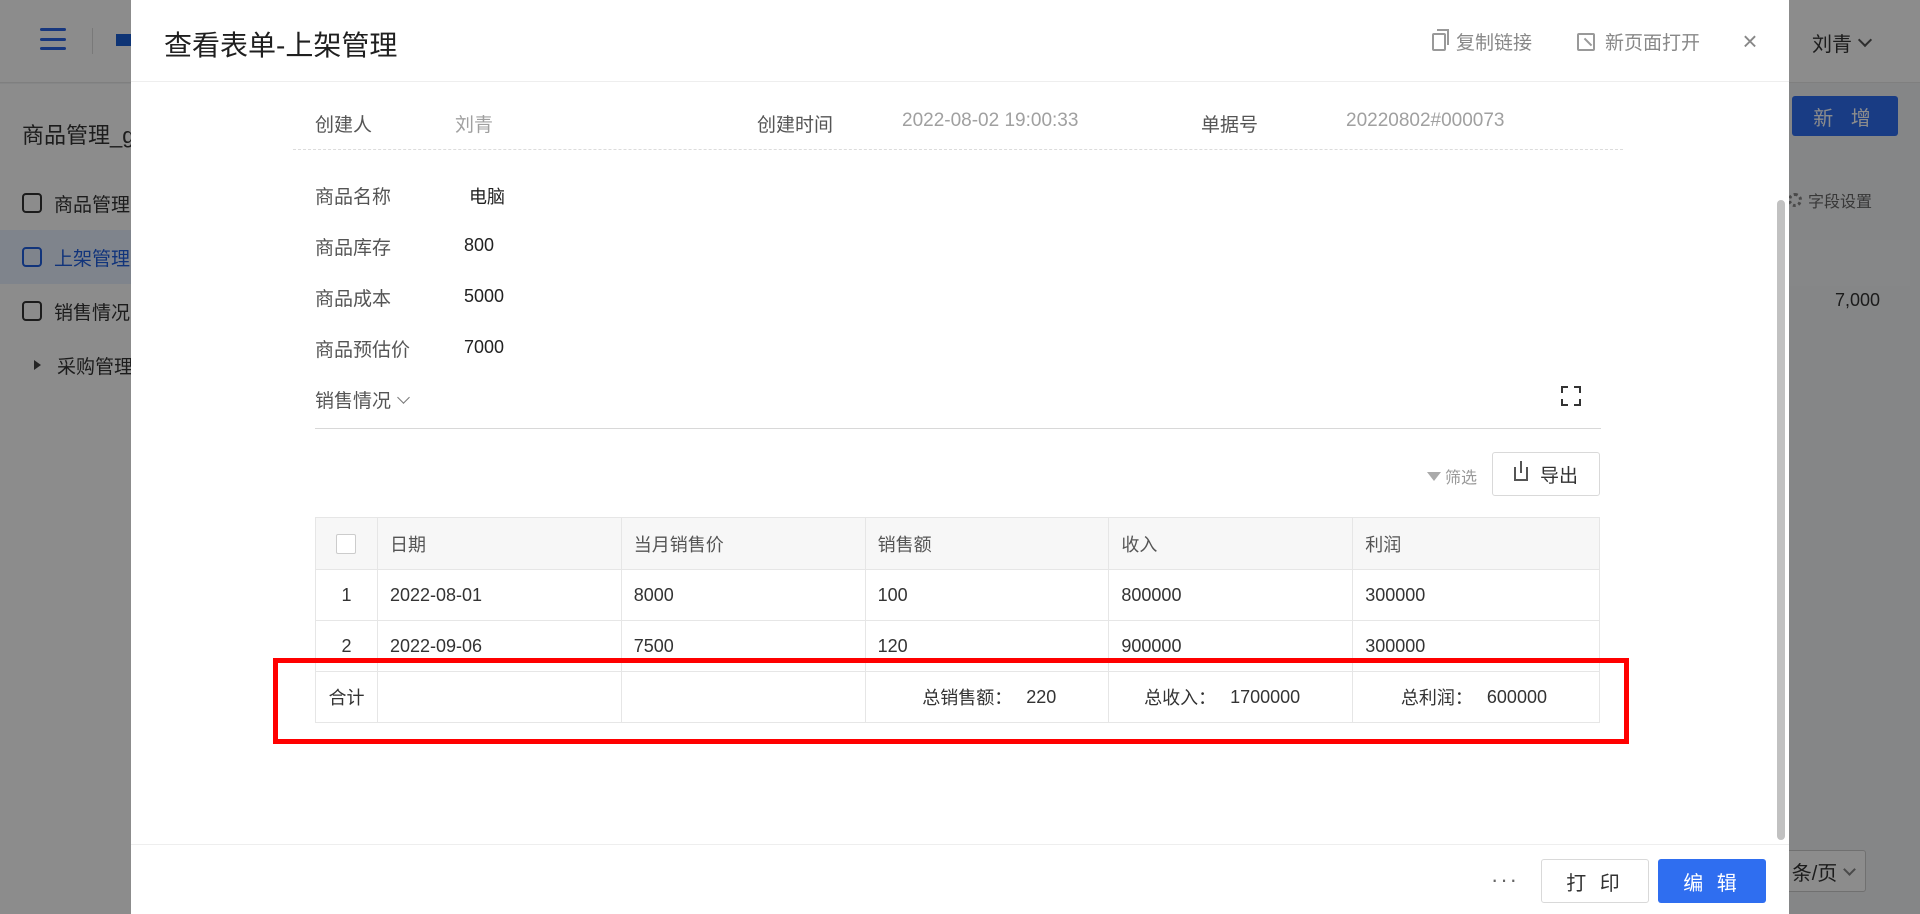 Image resolution: width=1920 pixels, height=914 pixels. I want to click on column-header-price: 当月销售价, so click(743, 544).